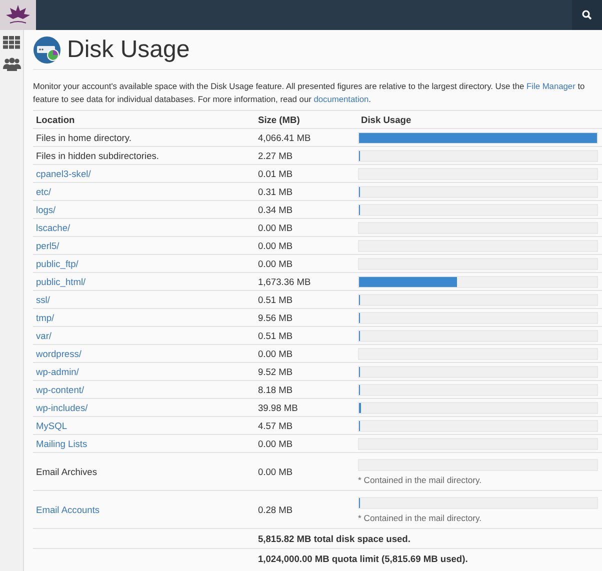 The width and height of the screenshot is (602, 571). Describe the element at coordinates (369, 99) in the screenshot. I see `intro-text: .` at that location.